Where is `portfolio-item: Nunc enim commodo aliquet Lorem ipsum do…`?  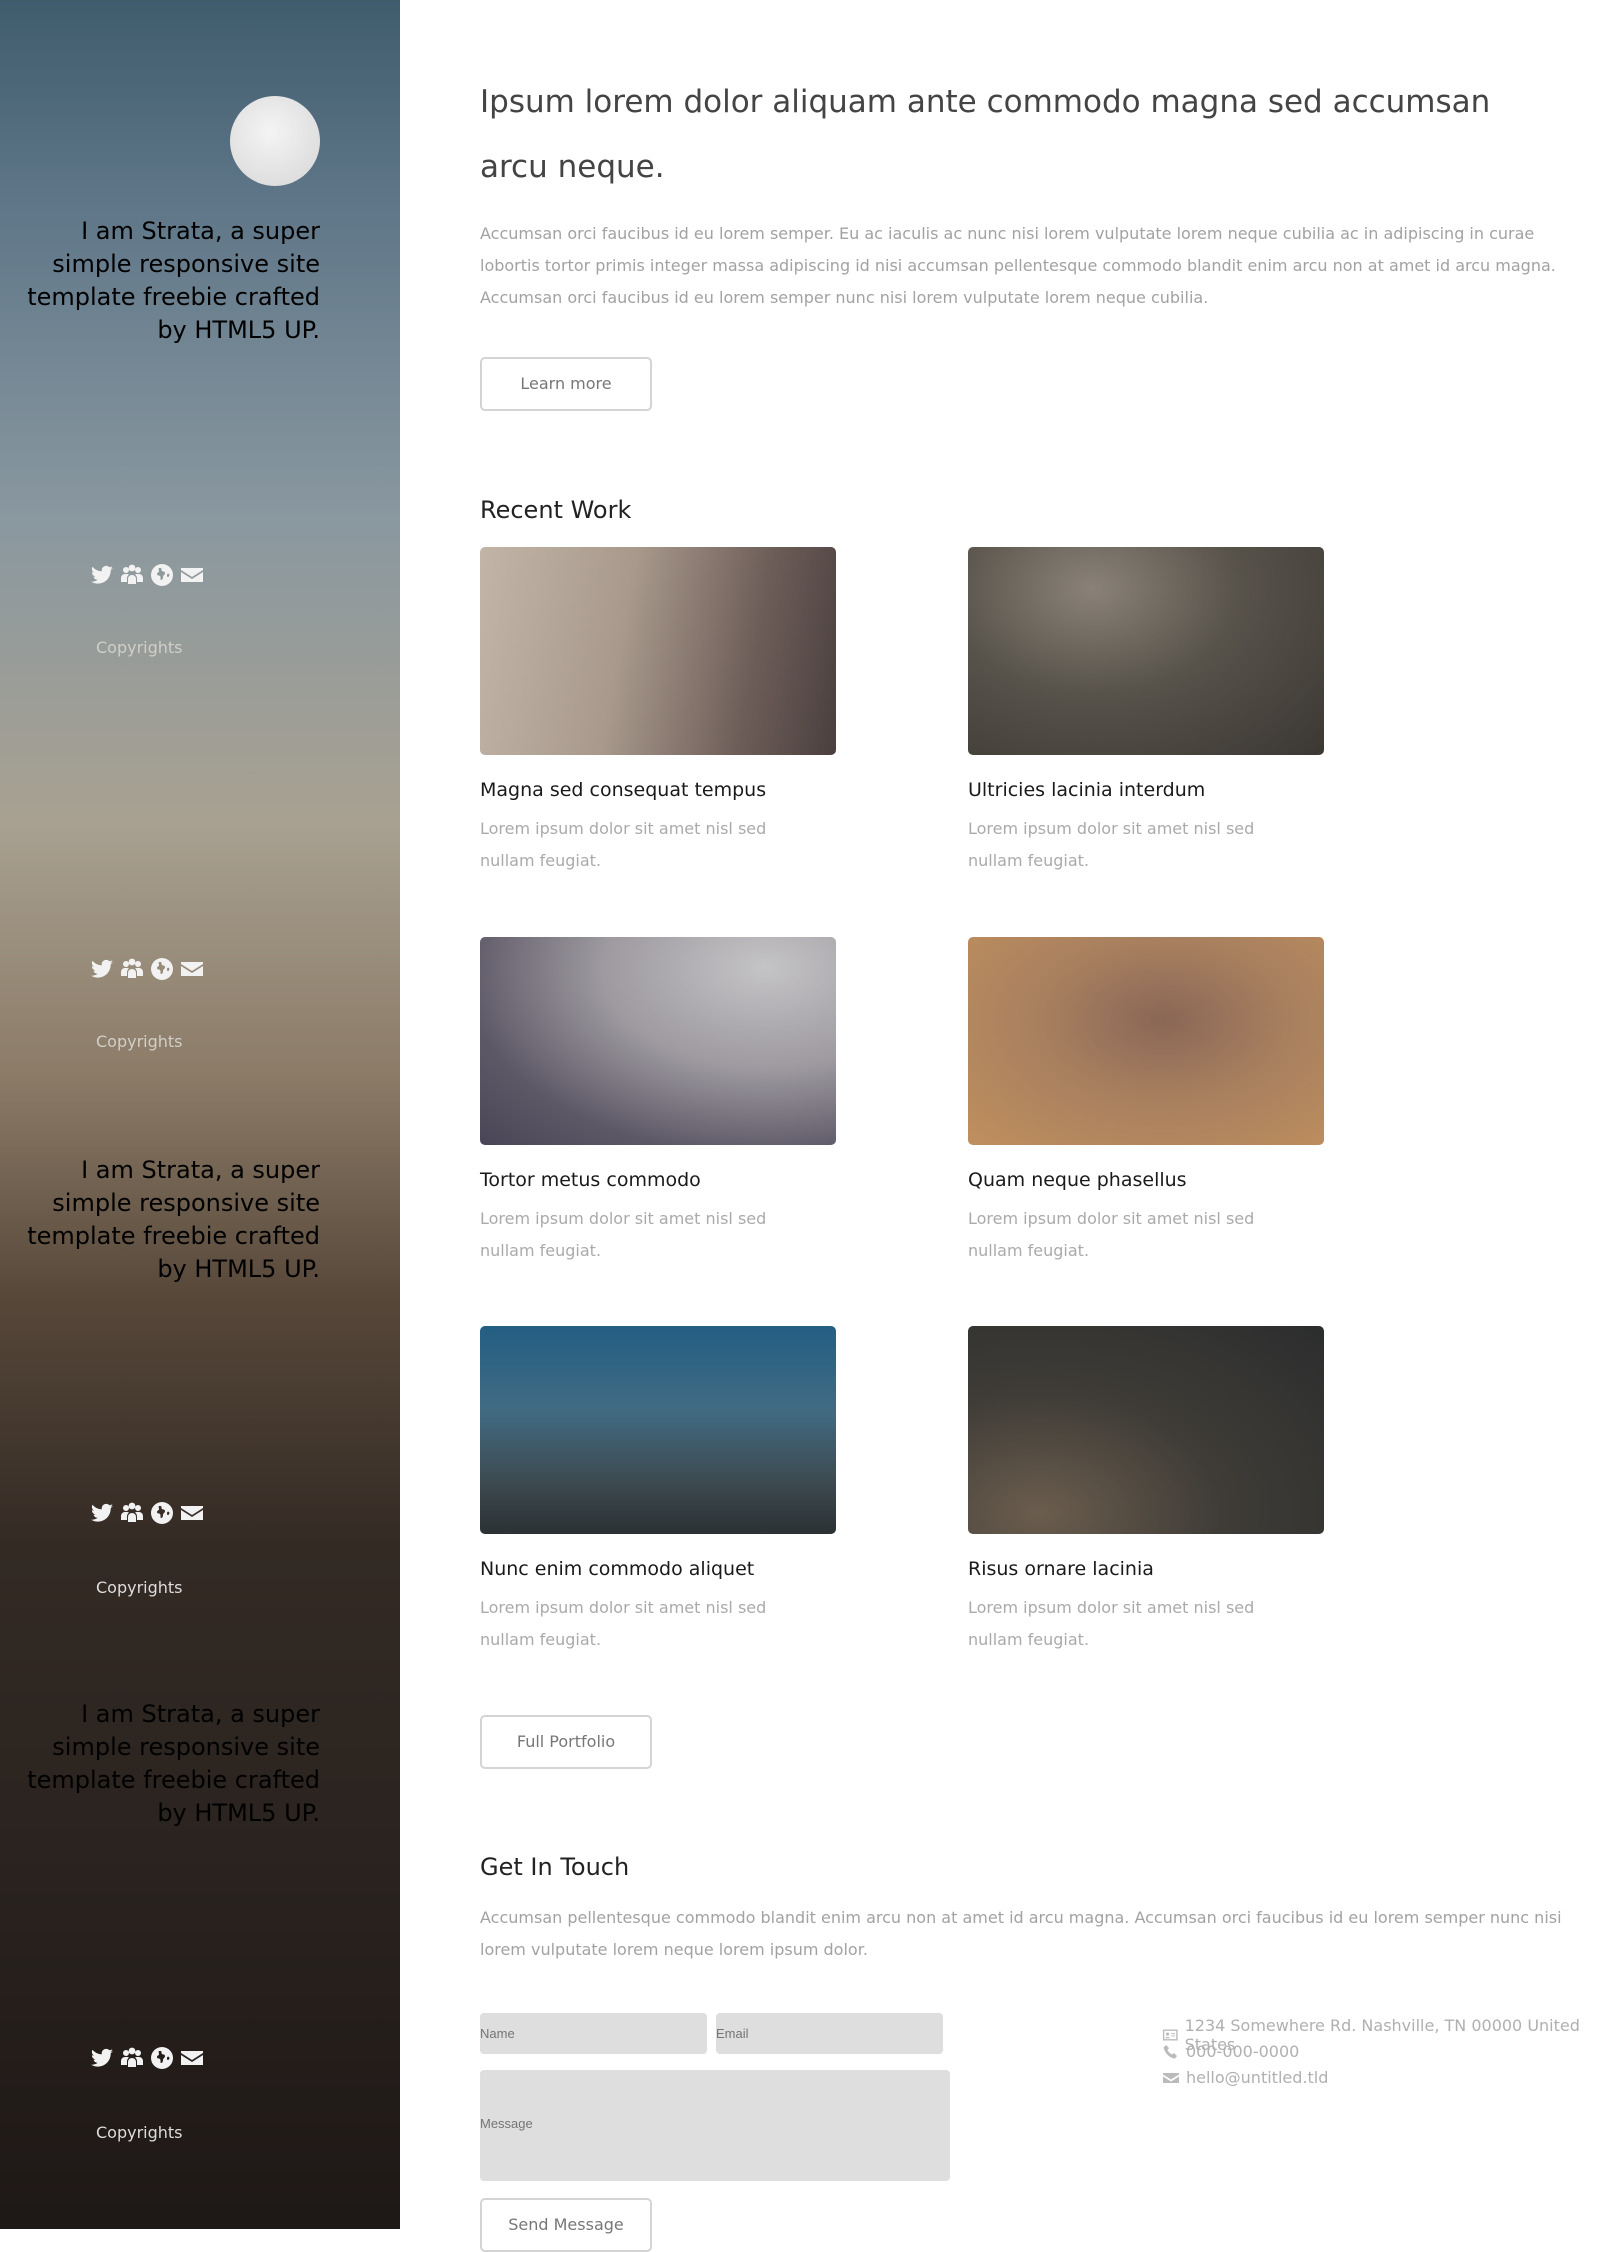
portfolio-item: Nunc enim commodo aliquet Lorem ipsum do… is located at coordinates (658, 1491).